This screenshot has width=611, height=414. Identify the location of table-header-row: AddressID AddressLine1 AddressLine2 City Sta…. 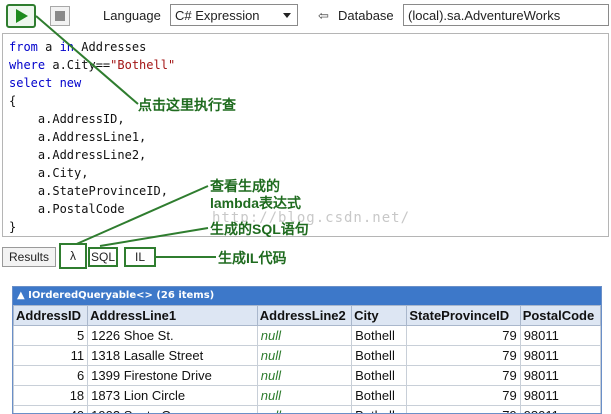
(307, 315).